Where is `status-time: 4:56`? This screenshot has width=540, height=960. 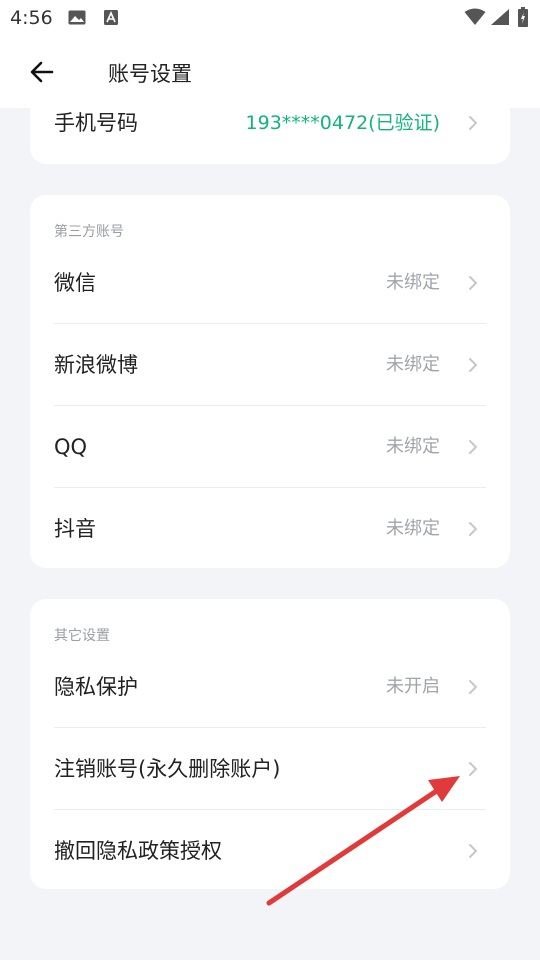
status-time: 4:56 is located at coordinates (31, 18).